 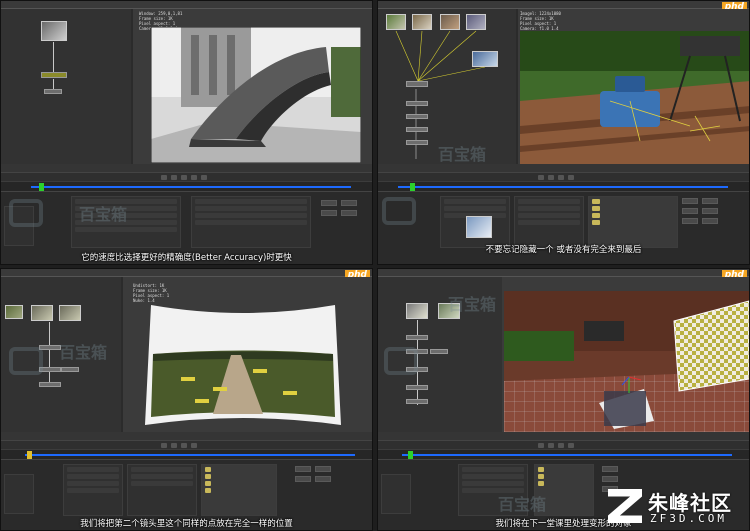 What do you see at coordinates (66, 86) in the screenshot?
I see `node-graph` at bounding box center [66, 86].